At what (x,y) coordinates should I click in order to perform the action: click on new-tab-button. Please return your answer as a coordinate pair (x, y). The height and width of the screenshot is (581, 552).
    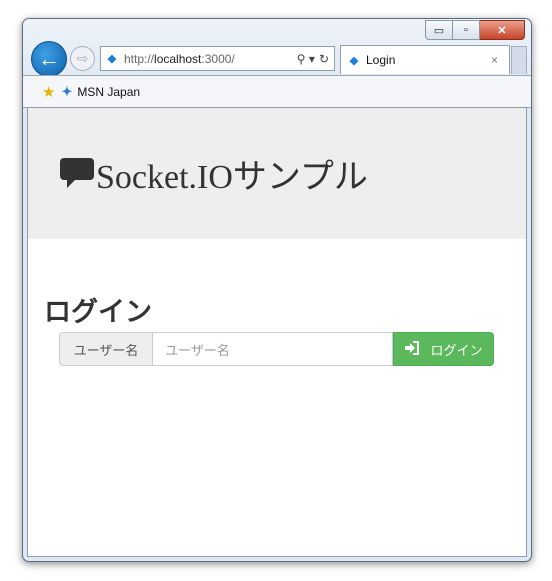
    Looking at the image, I should click on (519, 60).